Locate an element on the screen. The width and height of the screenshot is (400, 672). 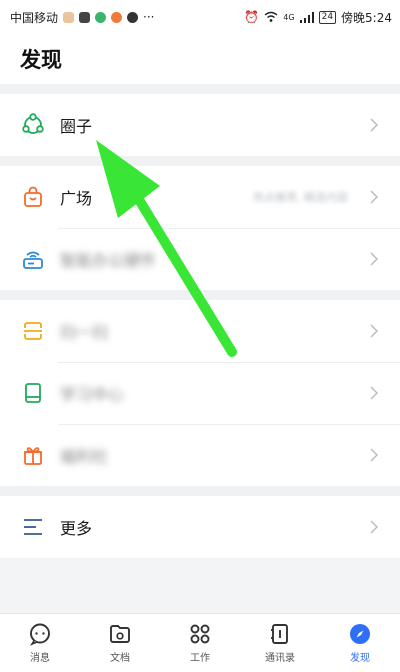
menu-item-label: 扫一扫 is located at coordinates (84, 332).